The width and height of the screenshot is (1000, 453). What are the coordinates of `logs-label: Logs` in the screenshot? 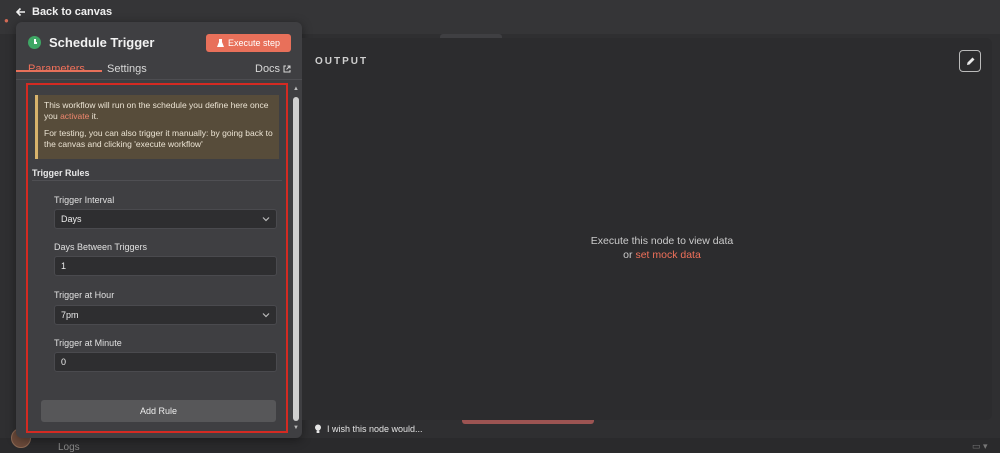 It's located at (69, 447).